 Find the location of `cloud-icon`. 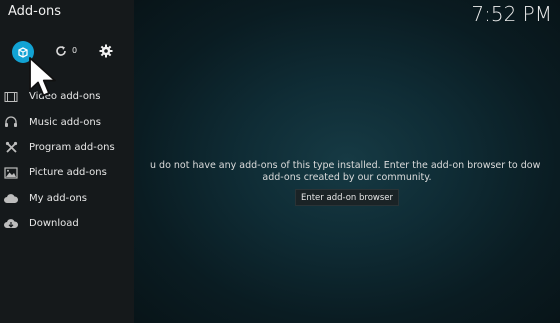

cloud-icon is located at coordinates (11, 198).